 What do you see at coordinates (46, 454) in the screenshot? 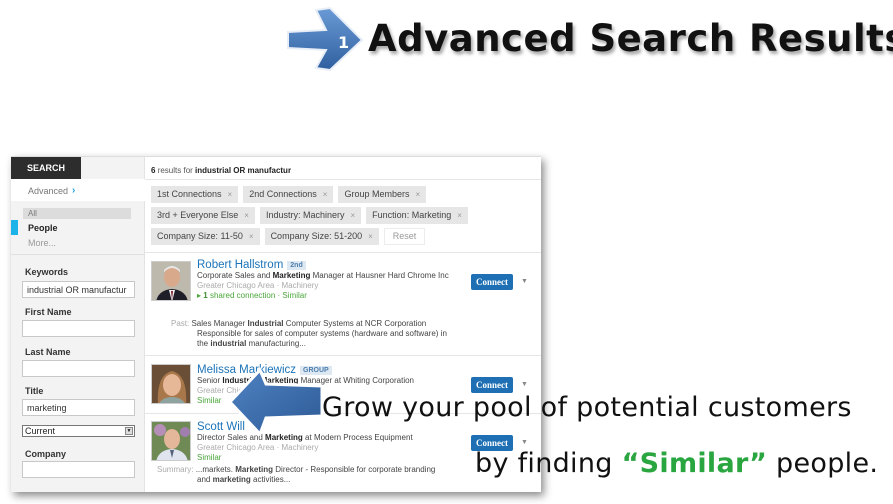
I see `company-label: Company` at bounding box center [46, 454].